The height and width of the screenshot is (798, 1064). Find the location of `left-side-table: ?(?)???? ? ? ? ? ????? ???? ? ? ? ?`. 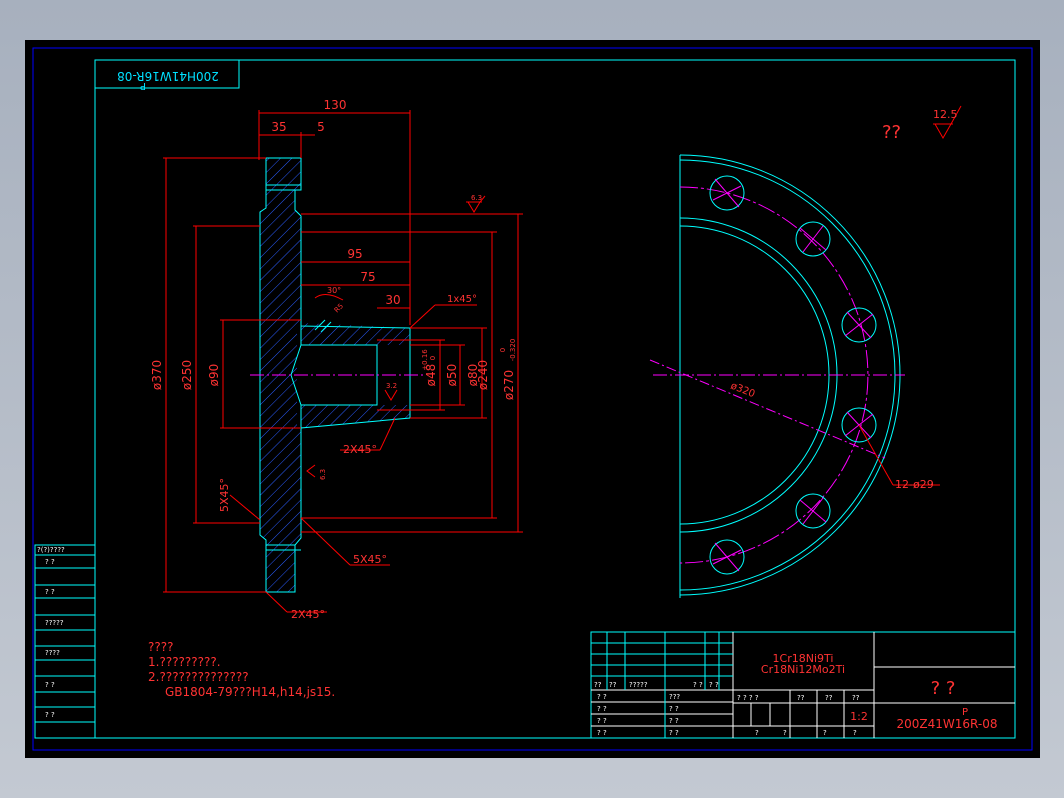

left-side-table: ?(?)???? ? ? ? ? ????? ???? ? ? ? ? is located at coordinates (65, 641).